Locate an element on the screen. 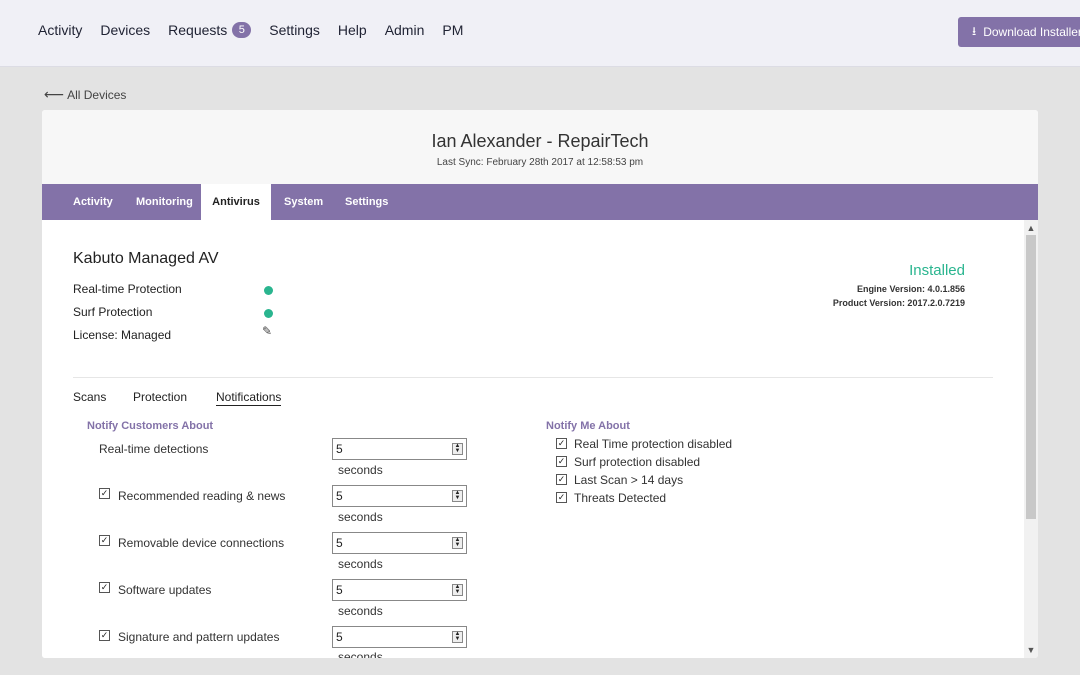  recommended-reading-checkbox: ✓ is located at coordinates (104, 493).